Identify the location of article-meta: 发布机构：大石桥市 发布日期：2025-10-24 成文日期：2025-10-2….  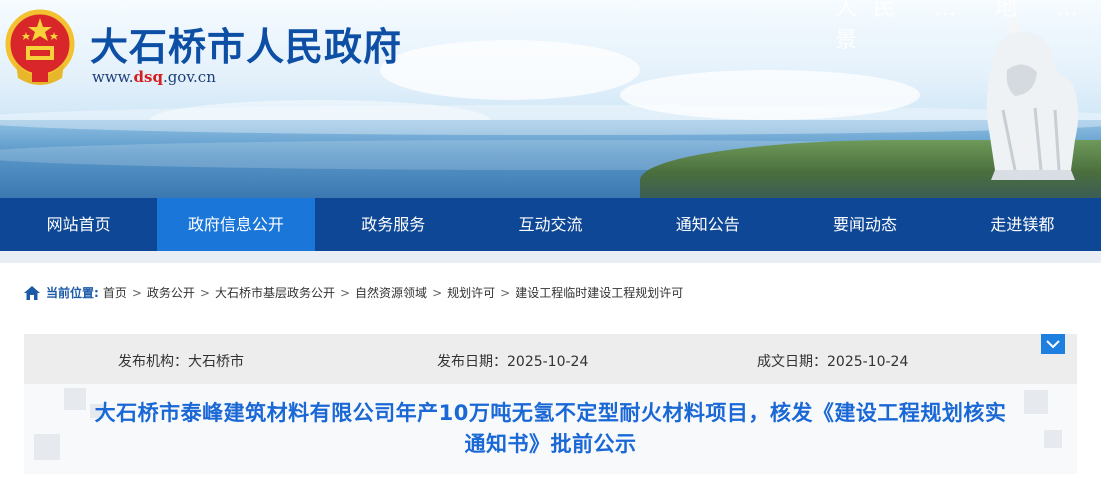
(550, 359).